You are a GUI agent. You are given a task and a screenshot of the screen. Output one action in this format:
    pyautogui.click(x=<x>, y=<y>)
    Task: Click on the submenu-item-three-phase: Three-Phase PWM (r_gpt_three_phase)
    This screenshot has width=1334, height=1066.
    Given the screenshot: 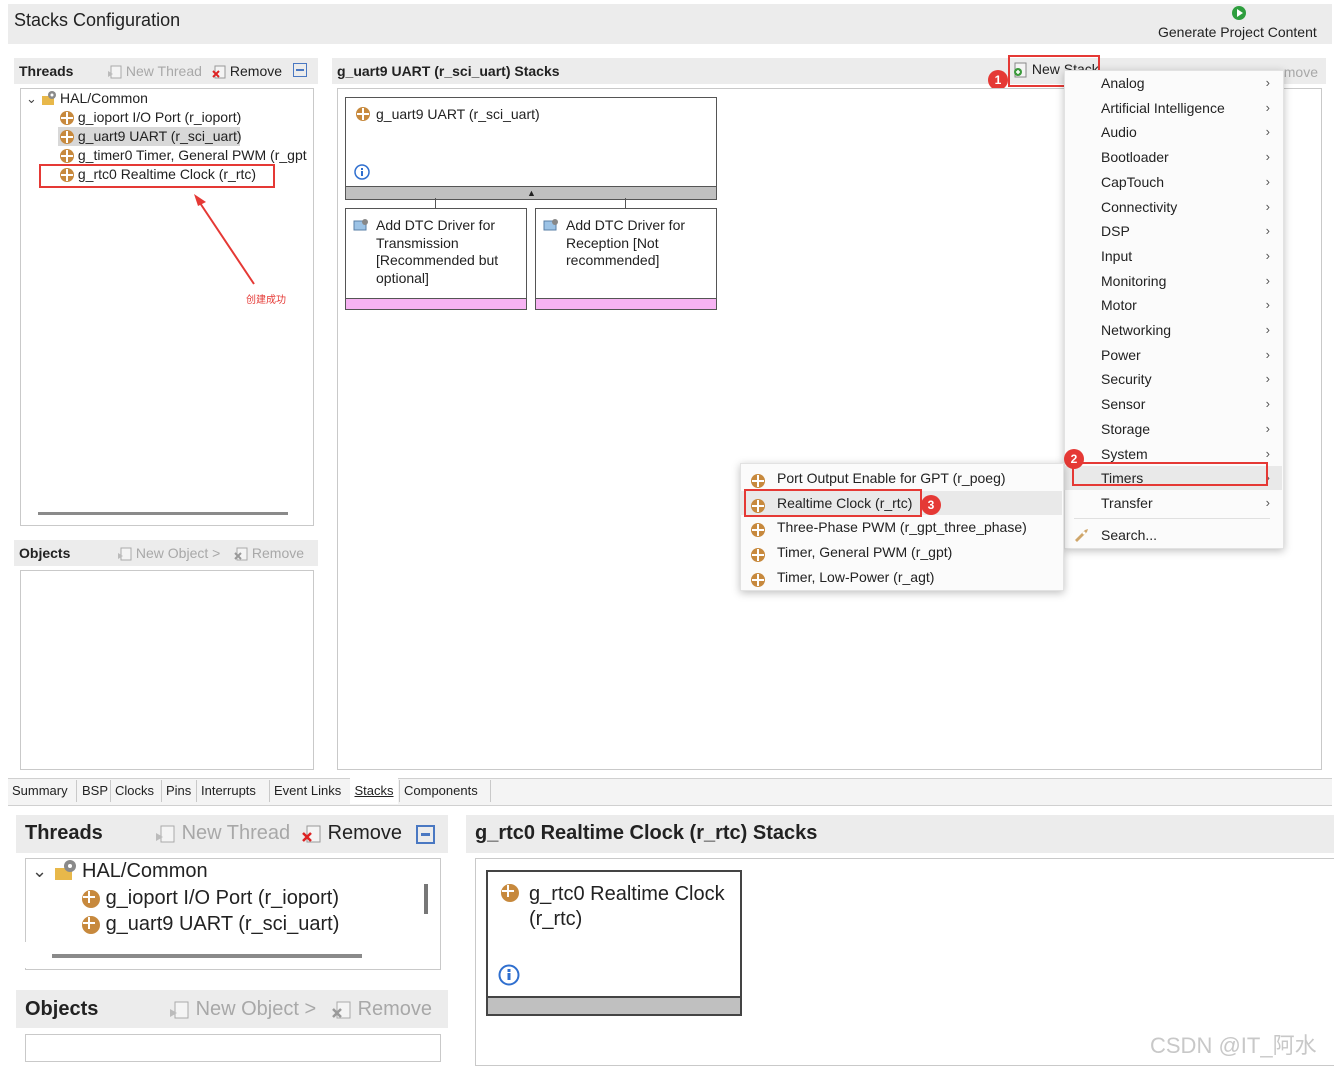 What is the action you would take?
    pyautogui.click(x=901, y=527)
    